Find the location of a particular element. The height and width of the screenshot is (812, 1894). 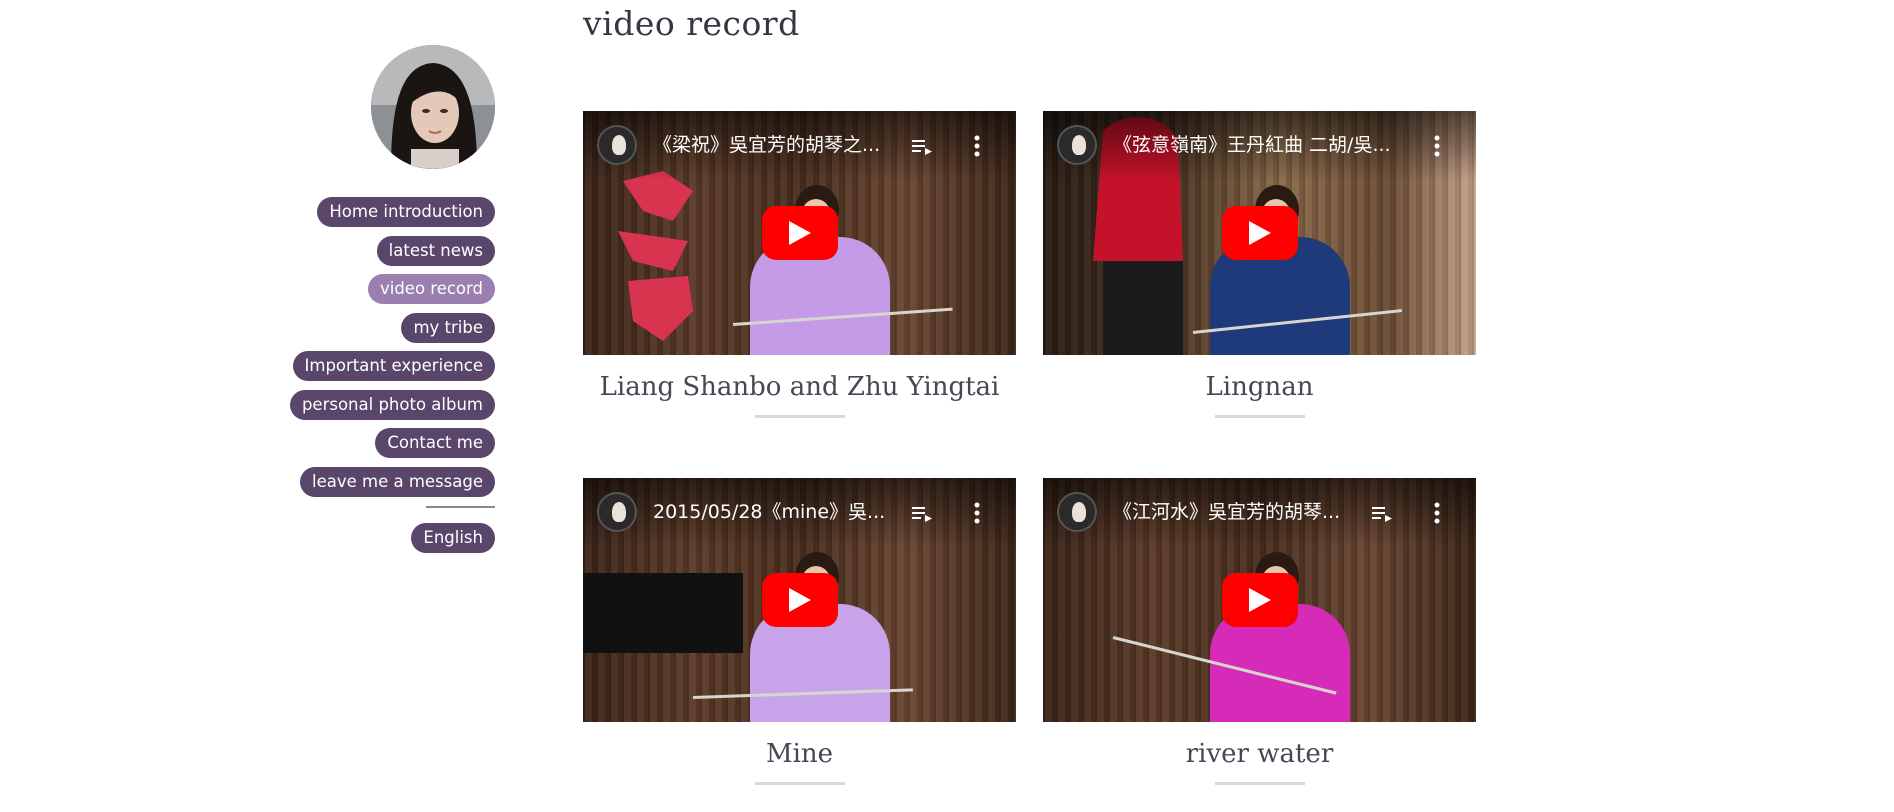

avatar is located at coordinates (433, 107).